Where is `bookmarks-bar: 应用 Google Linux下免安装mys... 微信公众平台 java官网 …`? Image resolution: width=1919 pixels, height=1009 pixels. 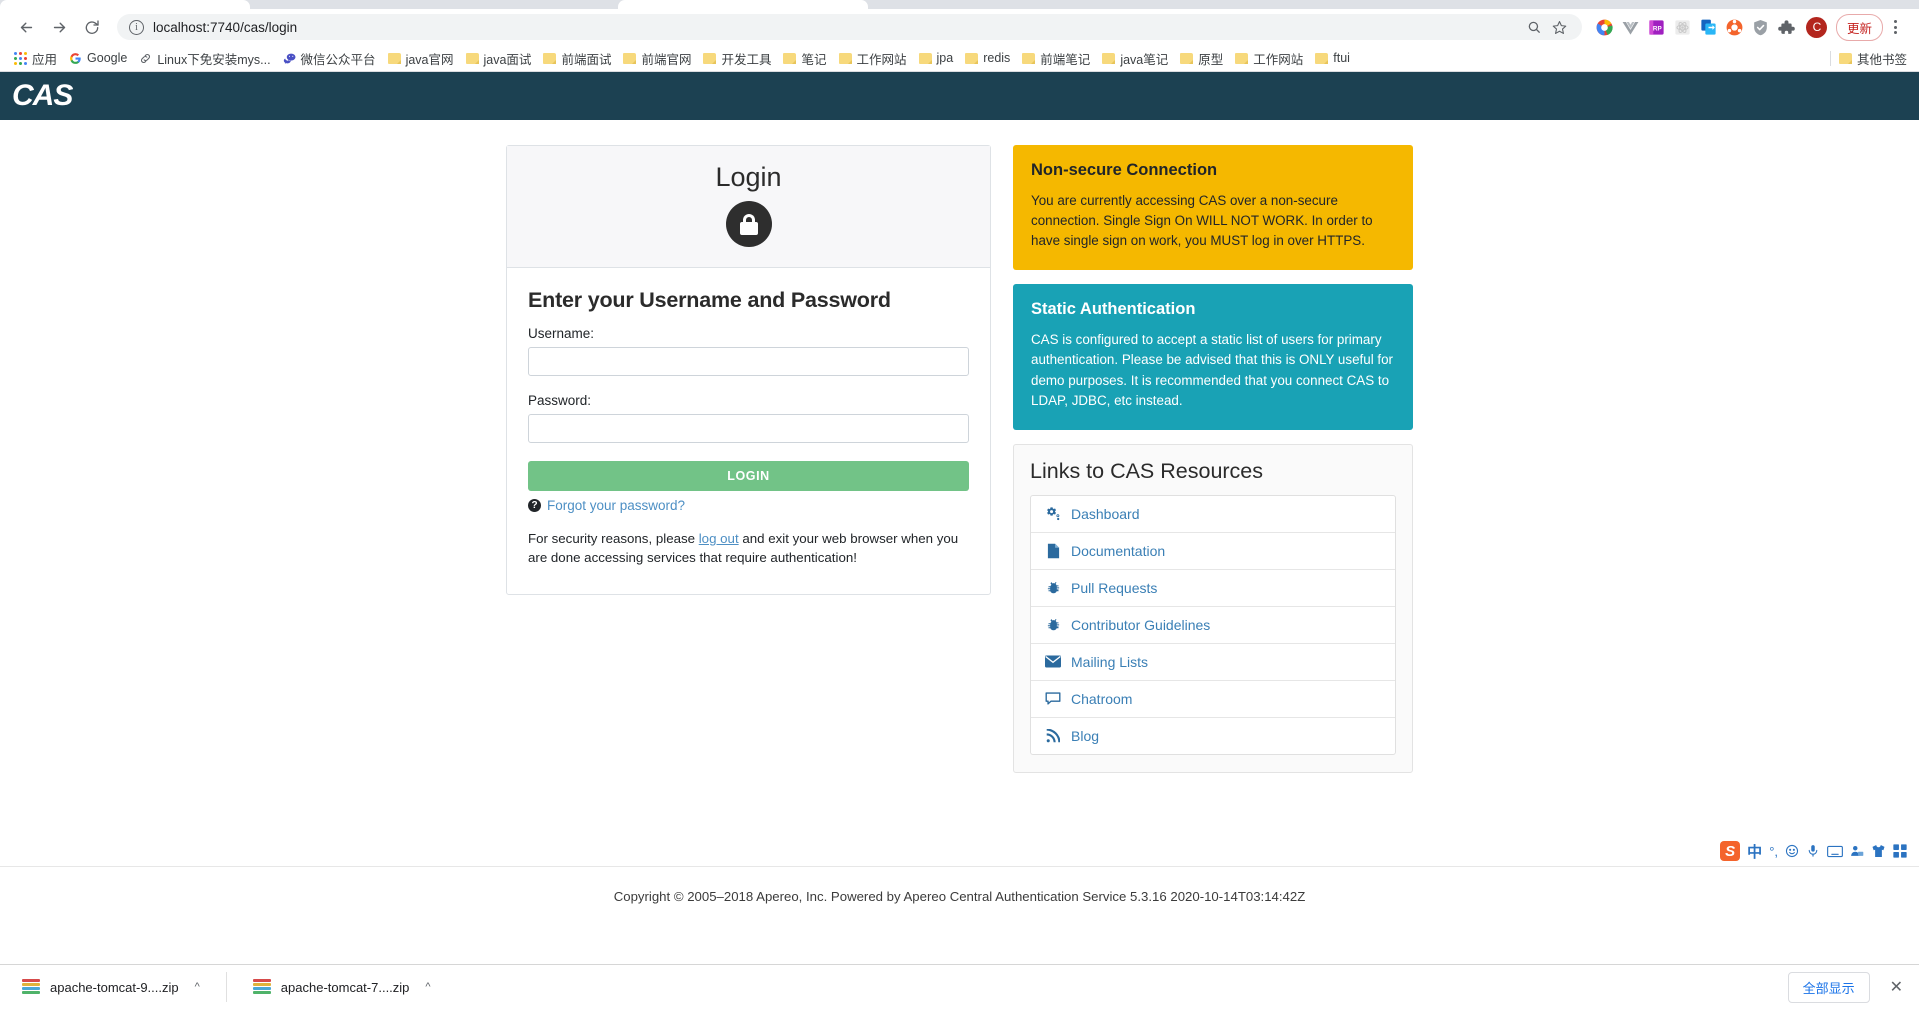 bookmarks-bar: 应用 Google Linux下免安装mys... 微信公众平台 java官网 … is located at coordinates (959, 58).